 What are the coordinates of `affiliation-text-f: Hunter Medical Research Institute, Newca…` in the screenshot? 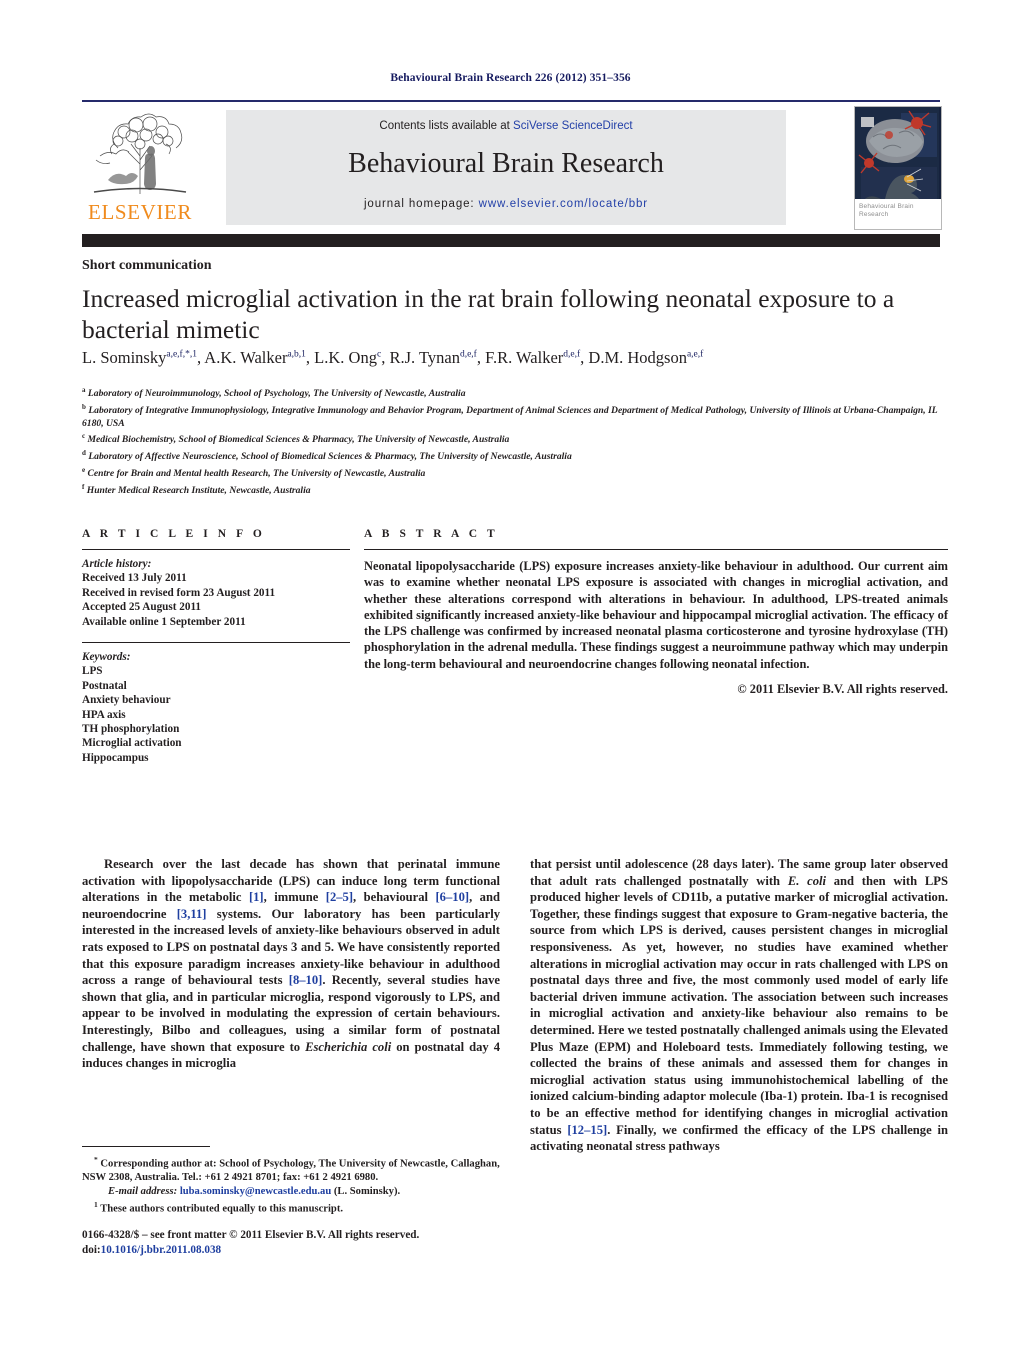 It's located at (198, 490).